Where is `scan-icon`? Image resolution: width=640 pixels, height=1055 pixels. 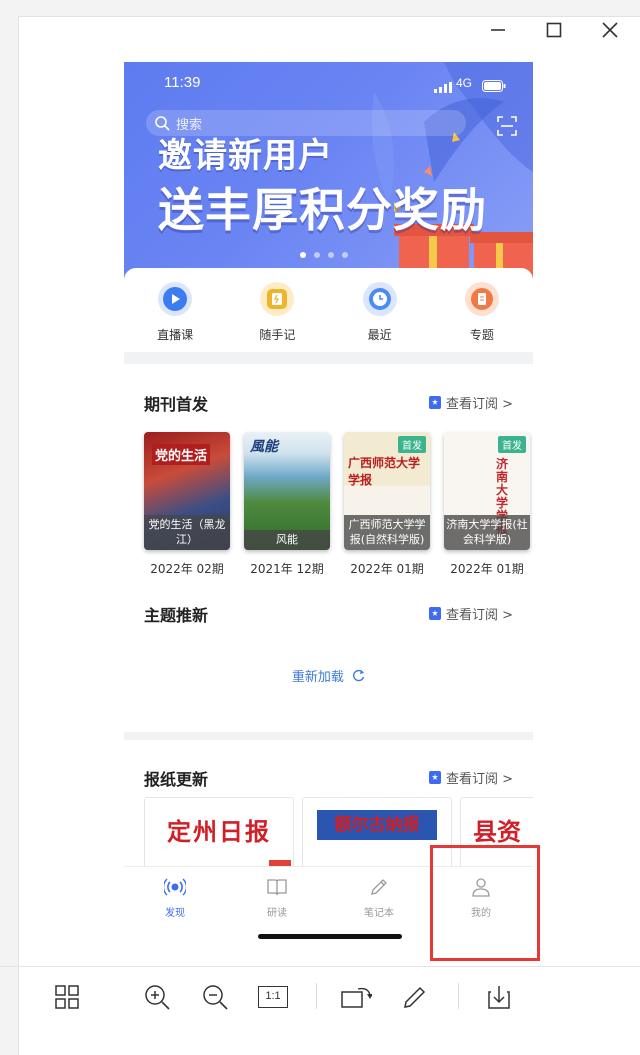
scan-icon is located at coordinates (507, 128).